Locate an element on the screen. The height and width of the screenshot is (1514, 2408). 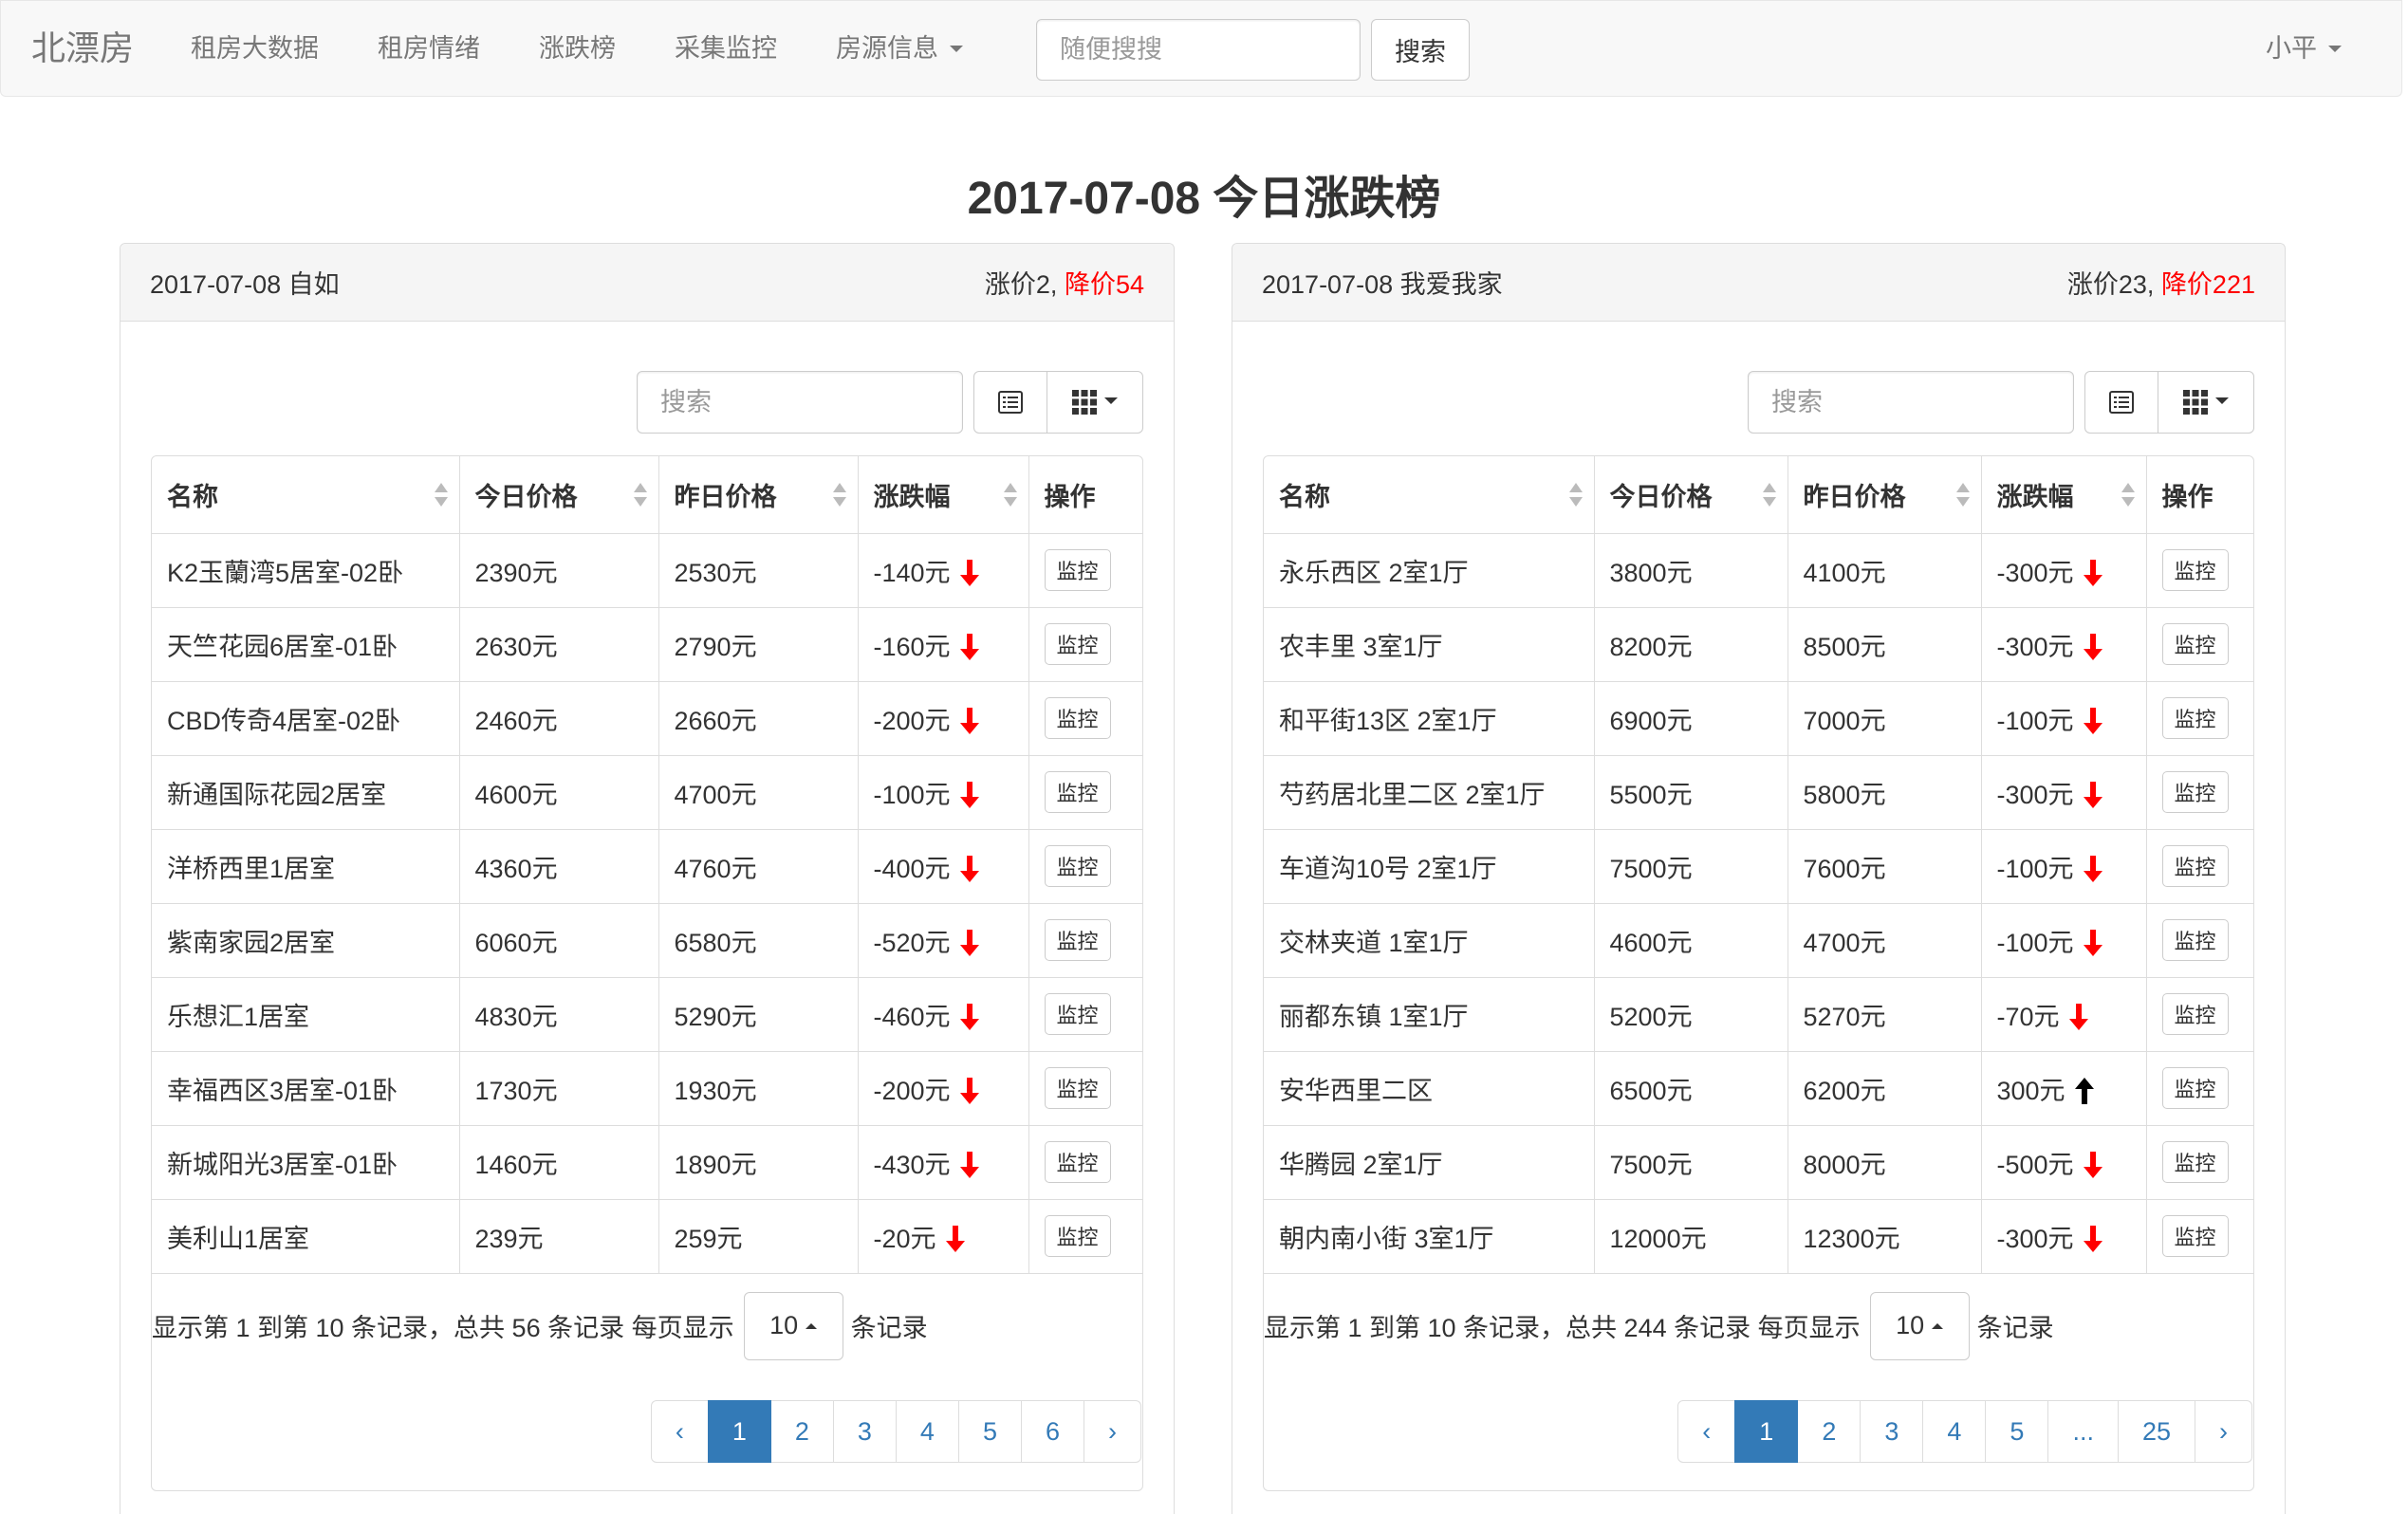
cell-change: -100元 is located at coordinates (2063, 940).